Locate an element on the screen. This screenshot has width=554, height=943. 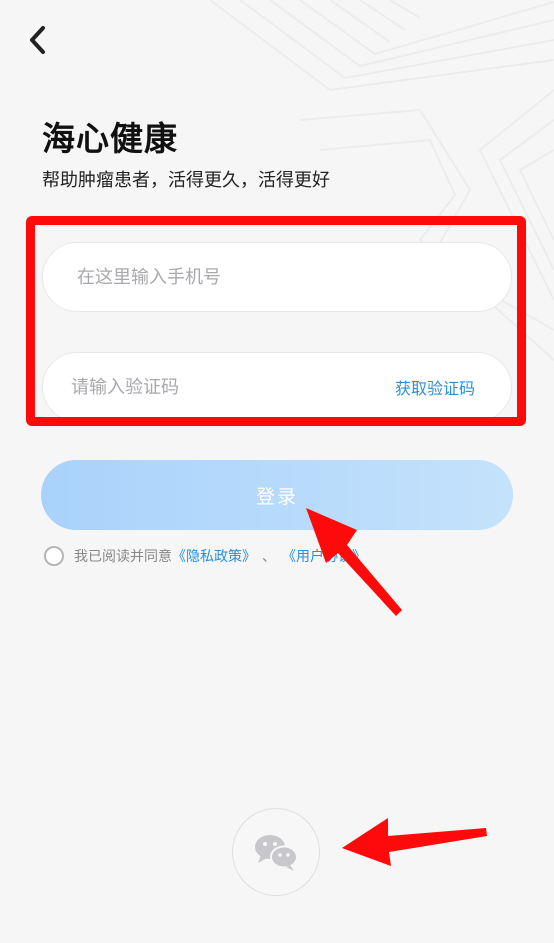
chevron-left-icon is located at coordinates (37, 40).